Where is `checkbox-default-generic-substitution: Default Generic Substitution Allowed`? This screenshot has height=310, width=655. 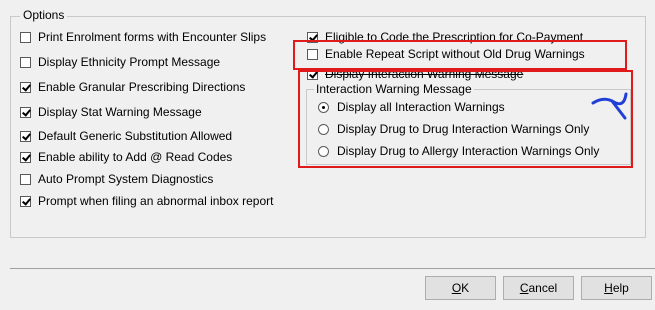
checkbox-default-generic-substitution: Default Generic Substitution Allowed is located at coordinates (126, 136).